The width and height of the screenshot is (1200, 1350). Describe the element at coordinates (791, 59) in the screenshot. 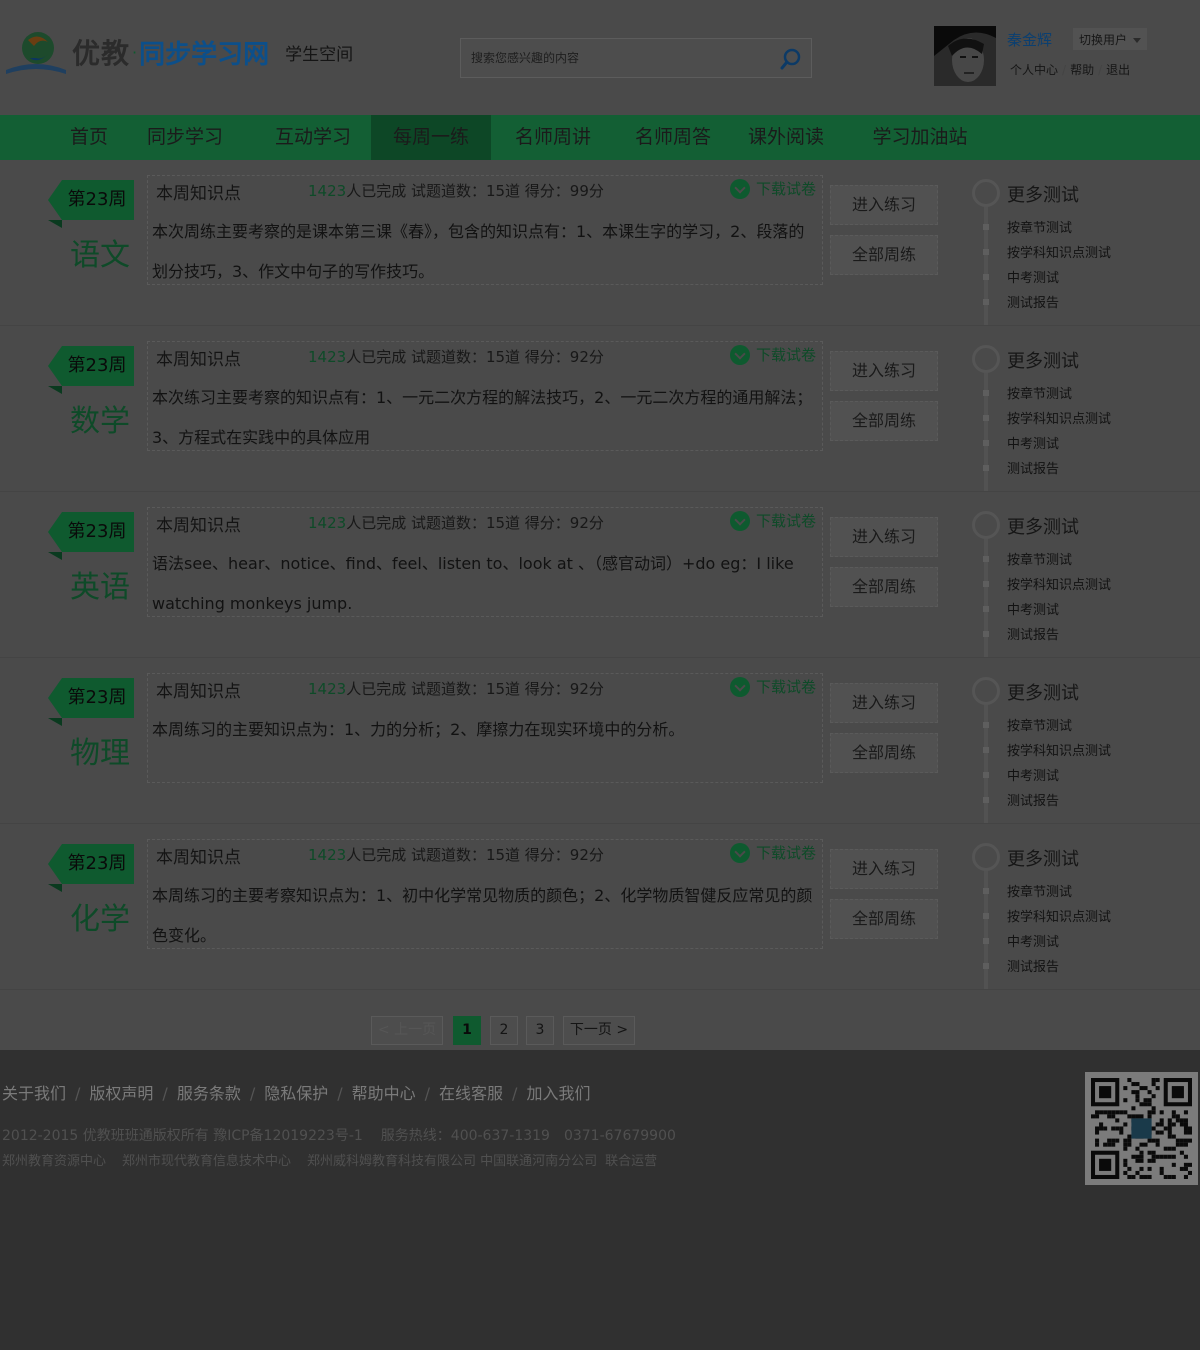

I see `search-icon` at that location.